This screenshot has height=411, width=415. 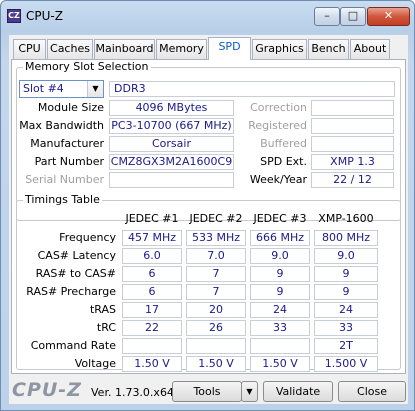 What do you see at coordinates (352, 126) in the screenshot?
I see `registered-value` at bounding box center [352, 126].